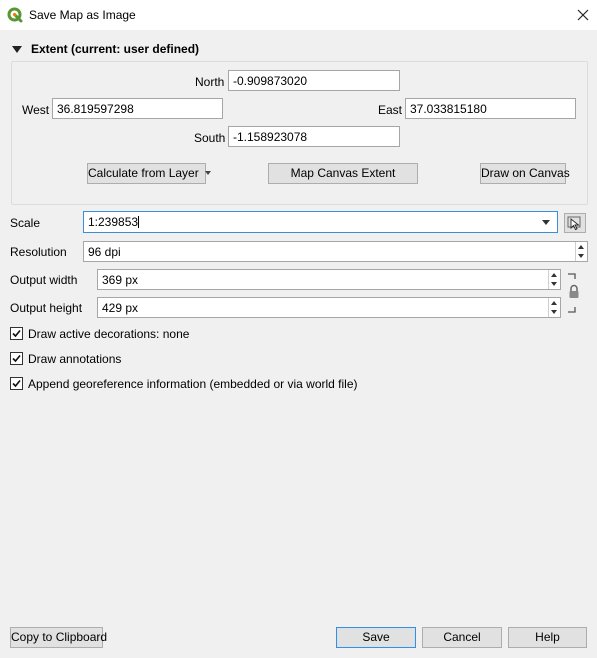 The height and width of the screenshot is (658, 597). What do you see at coordinates (46, 308) in the screenshot?
I see `output-height-label: Output height` at bounding box center [46, 308].